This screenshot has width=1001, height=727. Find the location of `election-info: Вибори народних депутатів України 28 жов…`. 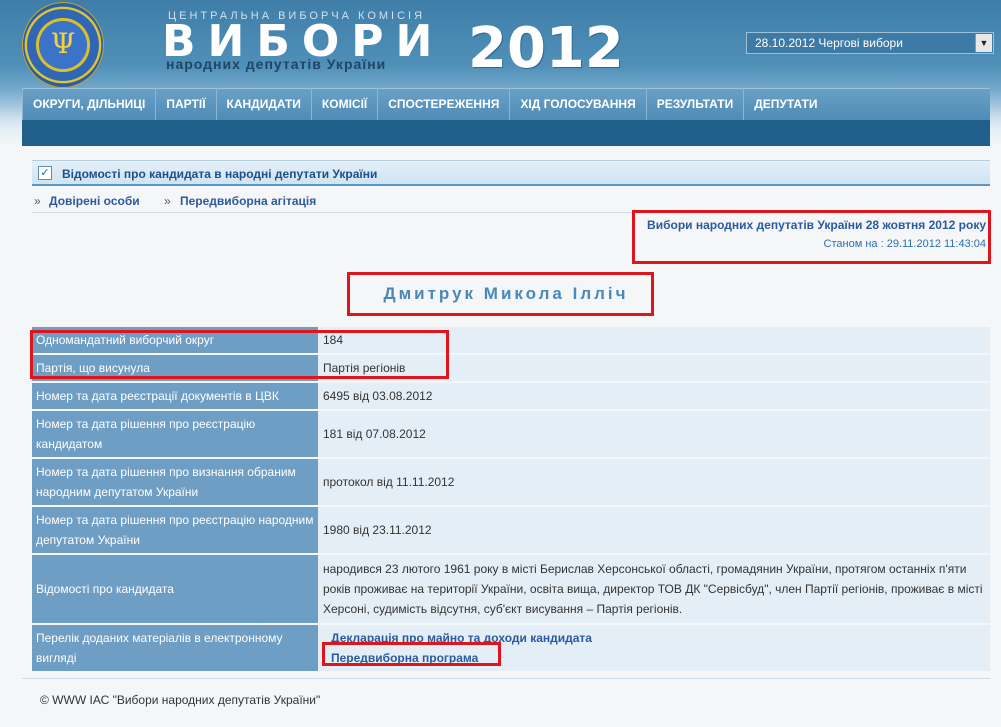

election-info: Вибори народних депутатів України 28 жов… is located at coordinates (816, 234).